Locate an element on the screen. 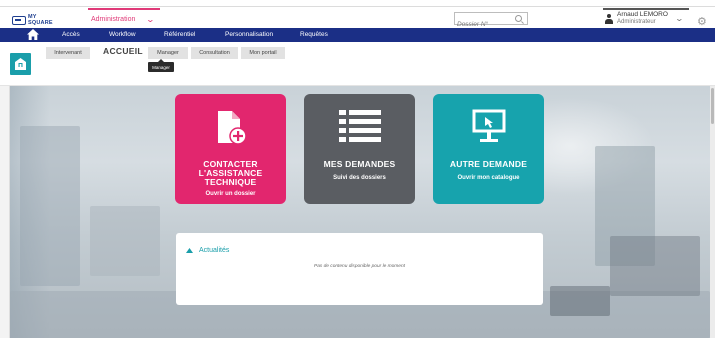  tab-manager: Manager is located at coordinates (168, 53).